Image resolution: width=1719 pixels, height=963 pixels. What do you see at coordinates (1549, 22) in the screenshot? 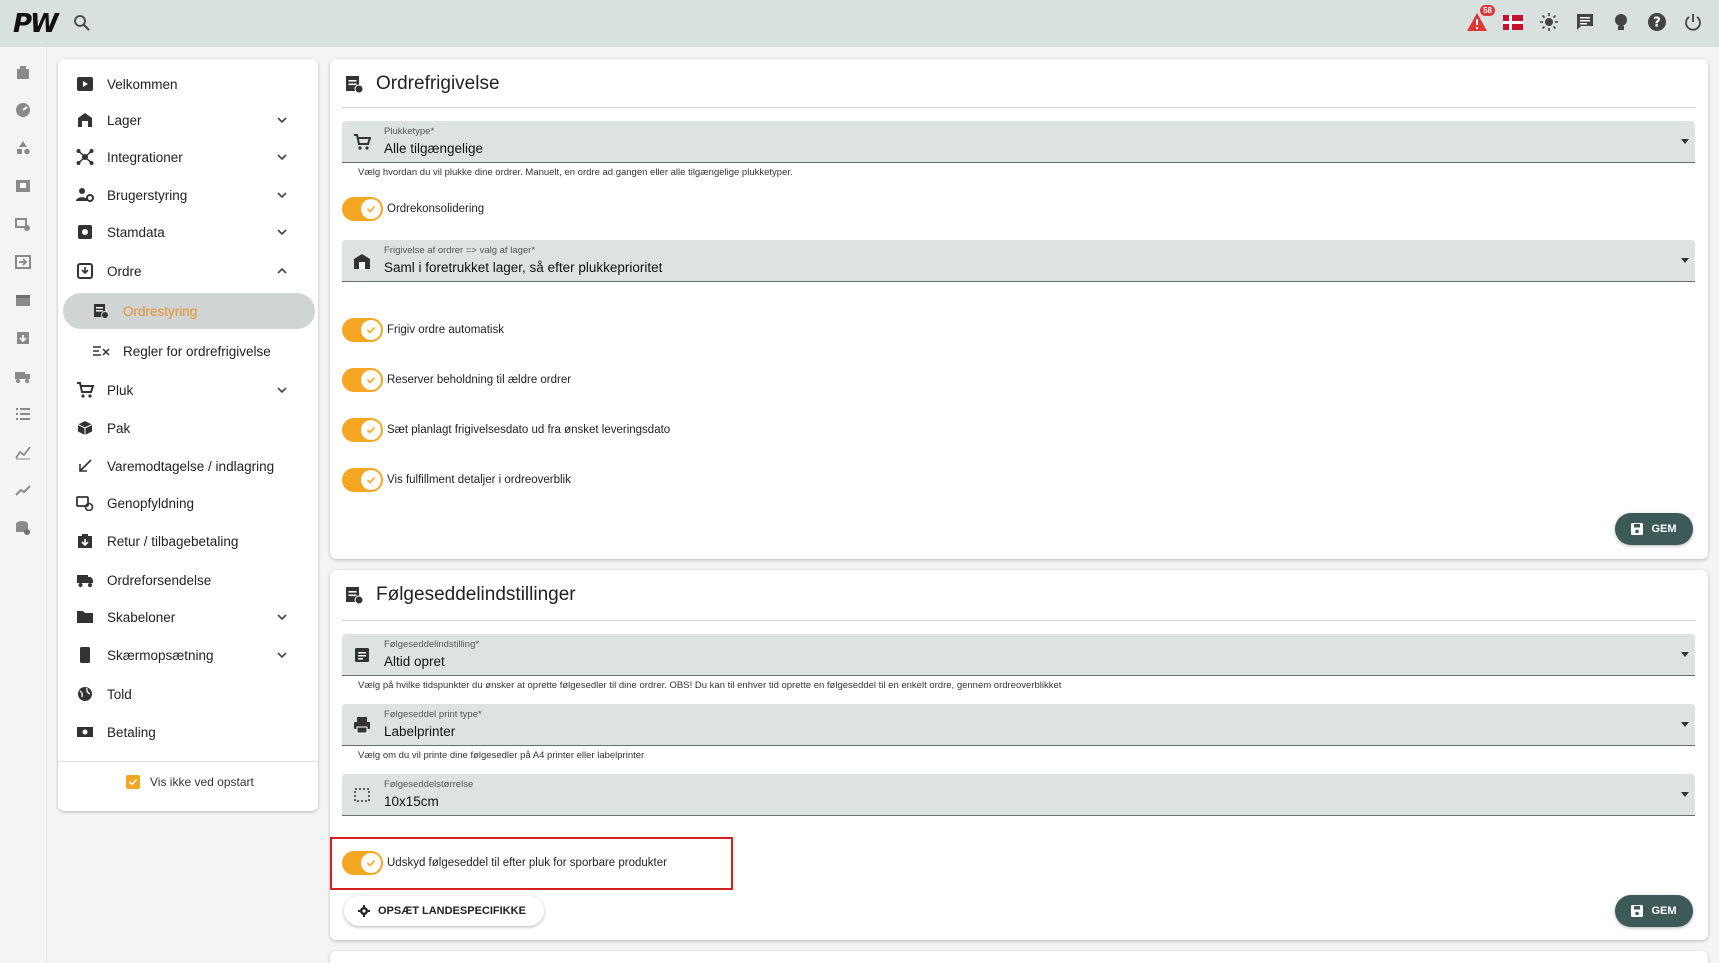
I see `theme-sun-icon` at bounding box center [1549, 22].